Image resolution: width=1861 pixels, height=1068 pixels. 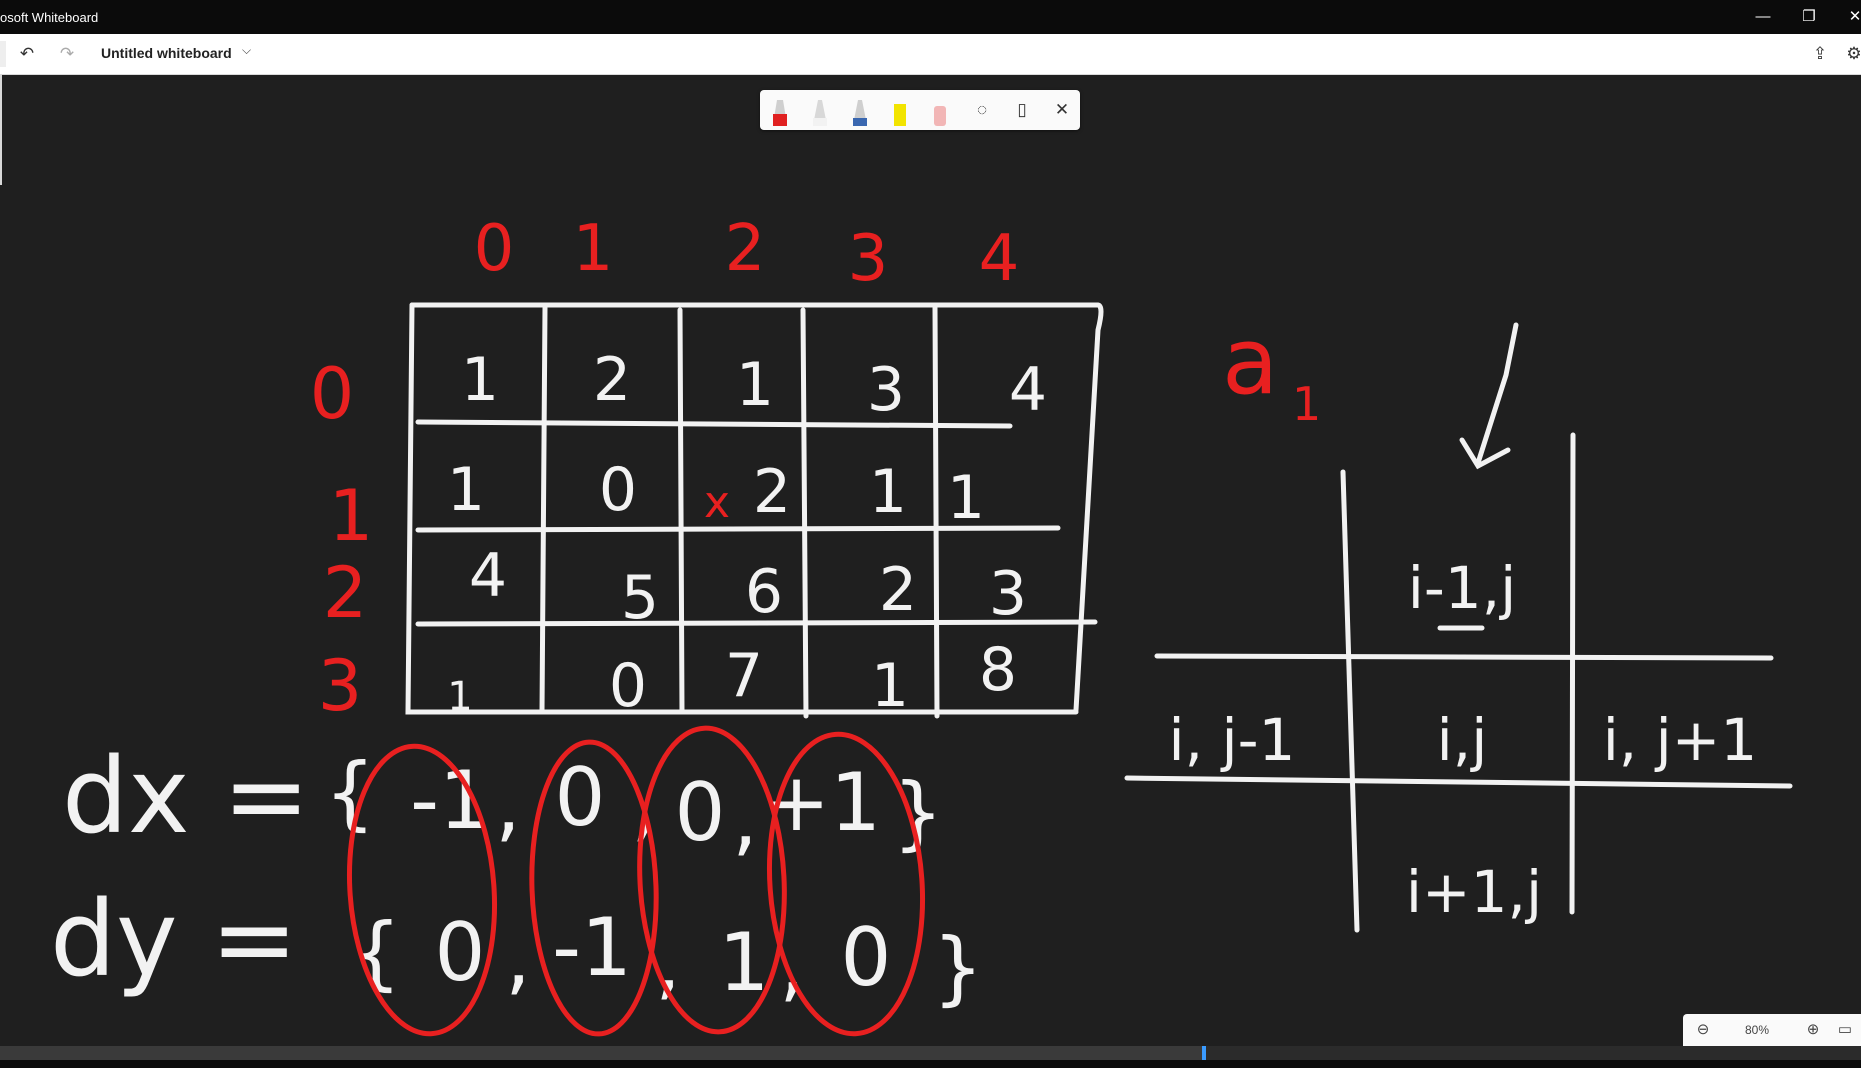 I want to click on zoom-control: ⊖ 80% ⊕ ▭, so click(x=1772, y=1030).